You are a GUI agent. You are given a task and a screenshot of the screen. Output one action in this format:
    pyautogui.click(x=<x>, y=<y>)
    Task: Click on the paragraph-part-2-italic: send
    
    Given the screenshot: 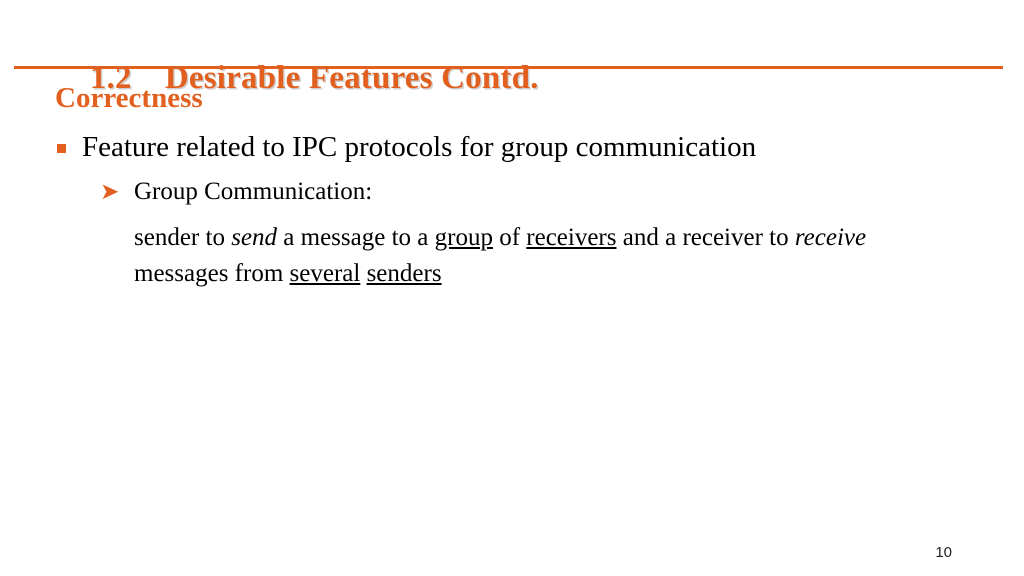 What is the action you would take?
    pyautogui.click(x=254, y=237)
    